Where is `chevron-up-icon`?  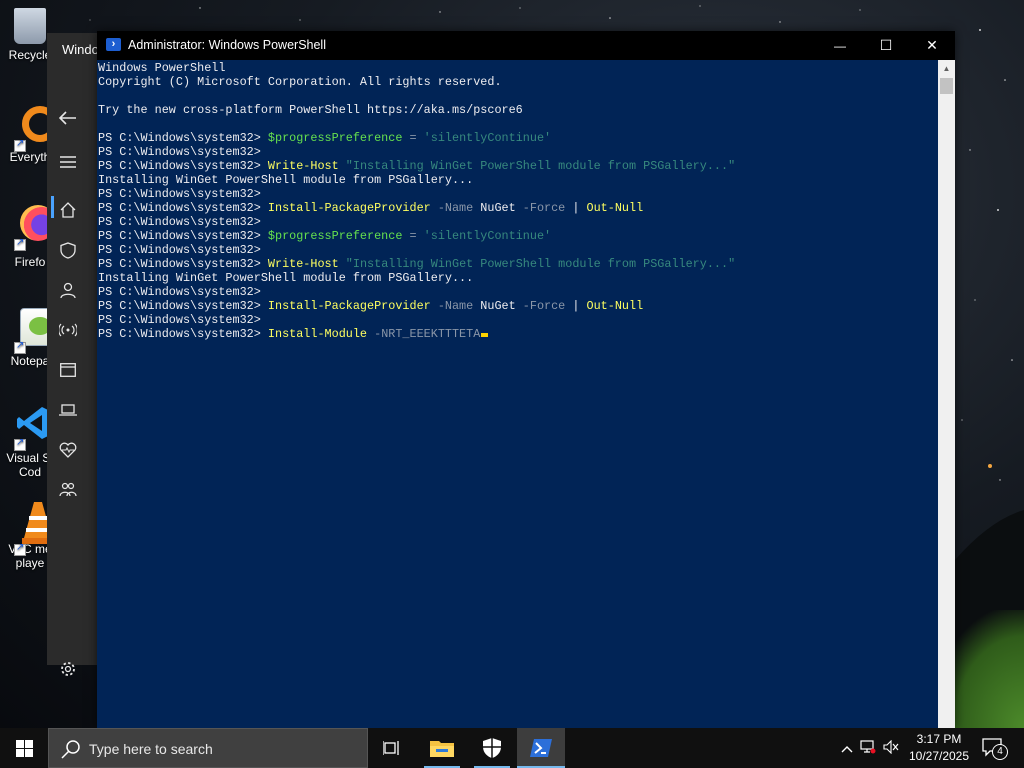 chevron-up-icon is located at coordinates (847, 748).